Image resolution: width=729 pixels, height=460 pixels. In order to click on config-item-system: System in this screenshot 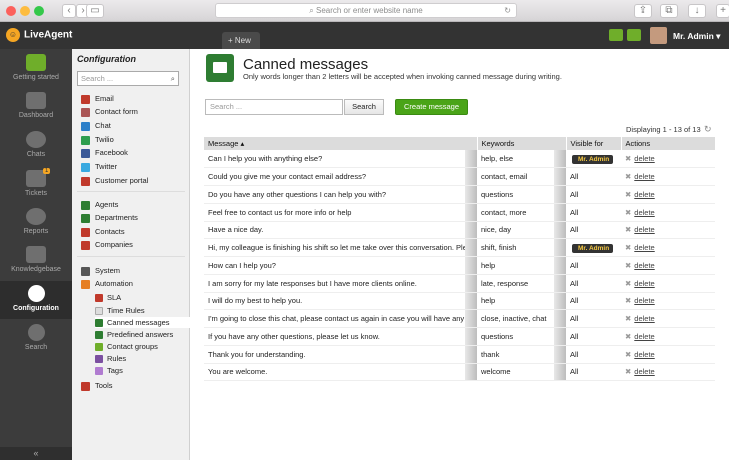, I will do `click(100, 270)`.